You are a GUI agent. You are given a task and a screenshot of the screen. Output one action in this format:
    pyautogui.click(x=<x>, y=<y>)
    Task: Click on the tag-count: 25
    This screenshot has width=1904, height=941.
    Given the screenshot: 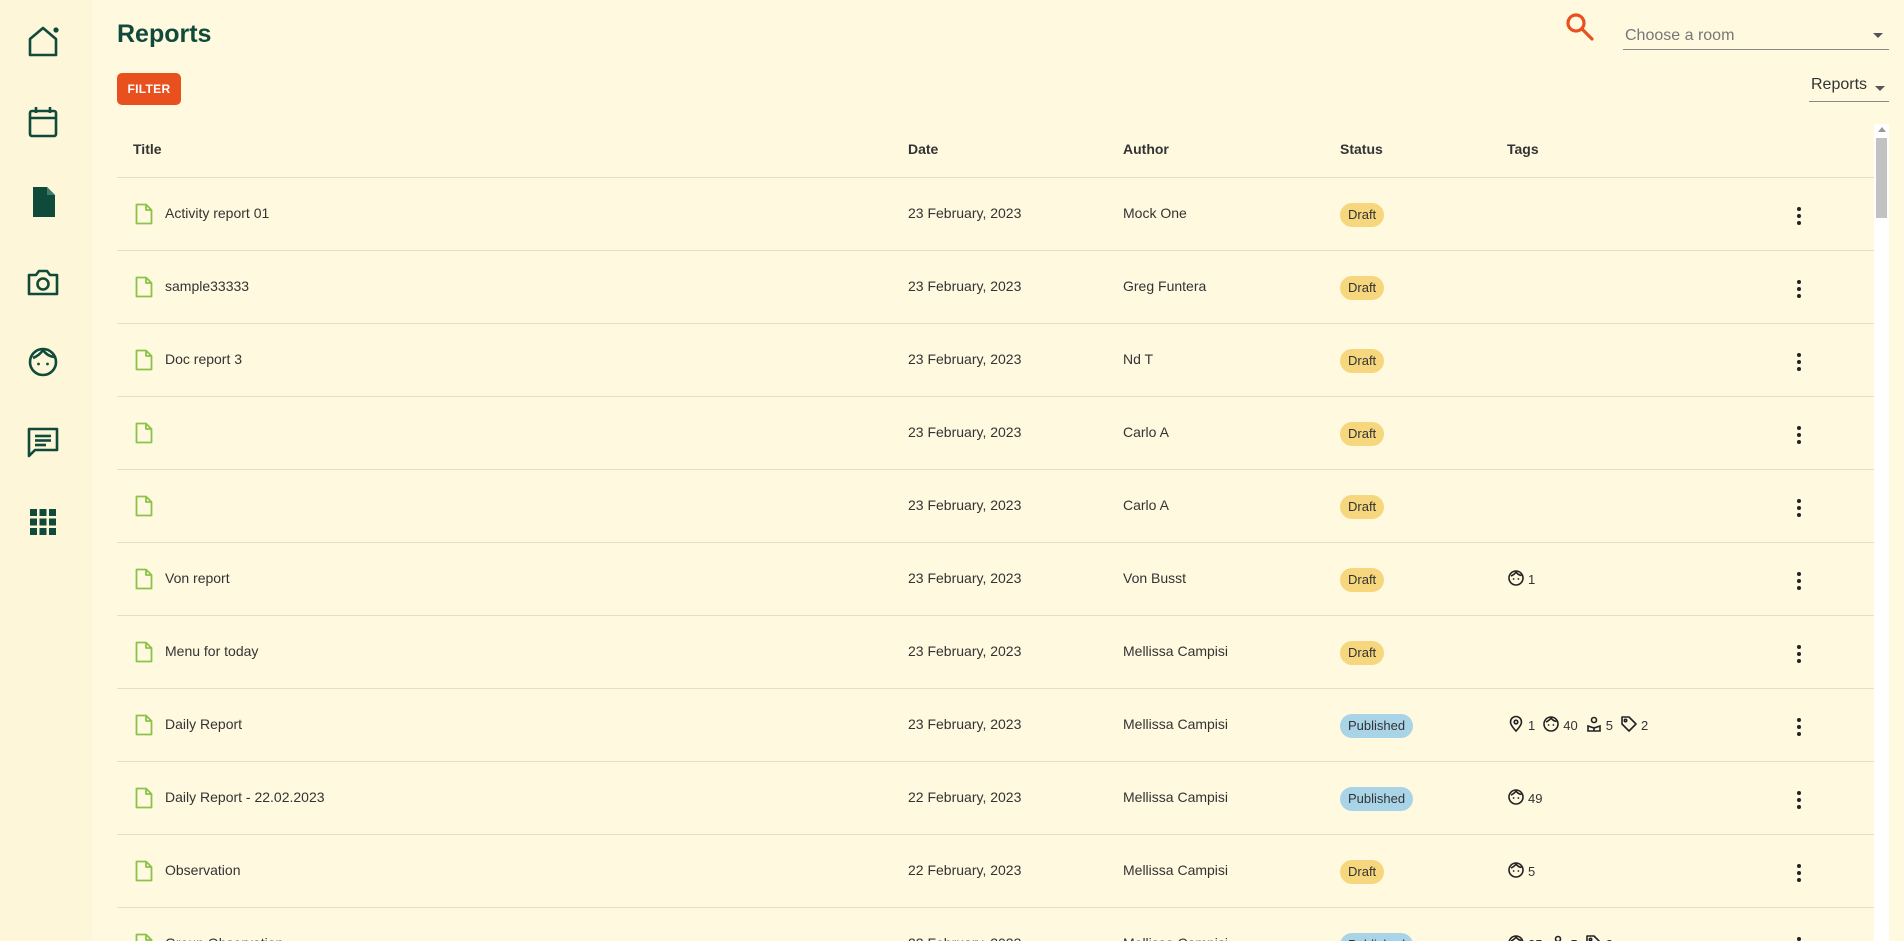 What is the action you would take?
    pyautogui.click(x=1535, y=939)
    